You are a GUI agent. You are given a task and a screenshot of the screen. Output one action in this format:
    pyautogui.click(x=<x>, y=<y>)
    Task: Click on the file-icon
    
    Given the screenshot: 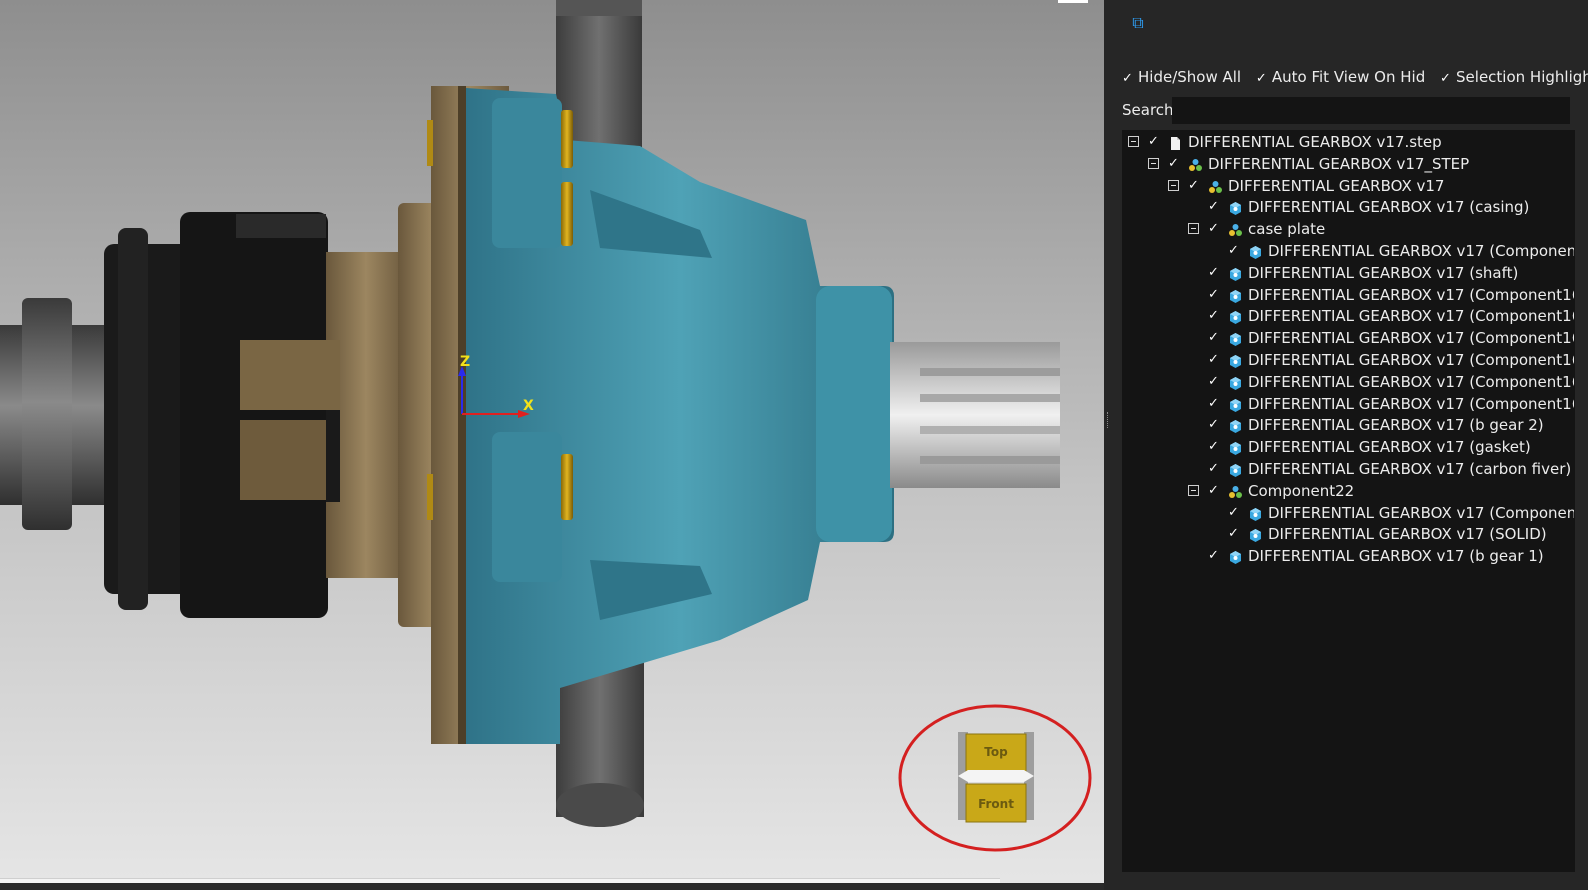 What is the action you would take?
    pyautogui.click(x=1175, y=142)
    